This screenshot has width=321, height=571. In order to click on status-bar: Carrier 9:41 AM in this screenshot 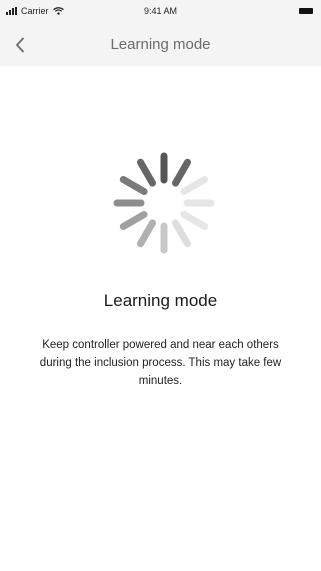, I will do `click(160, 12)`.